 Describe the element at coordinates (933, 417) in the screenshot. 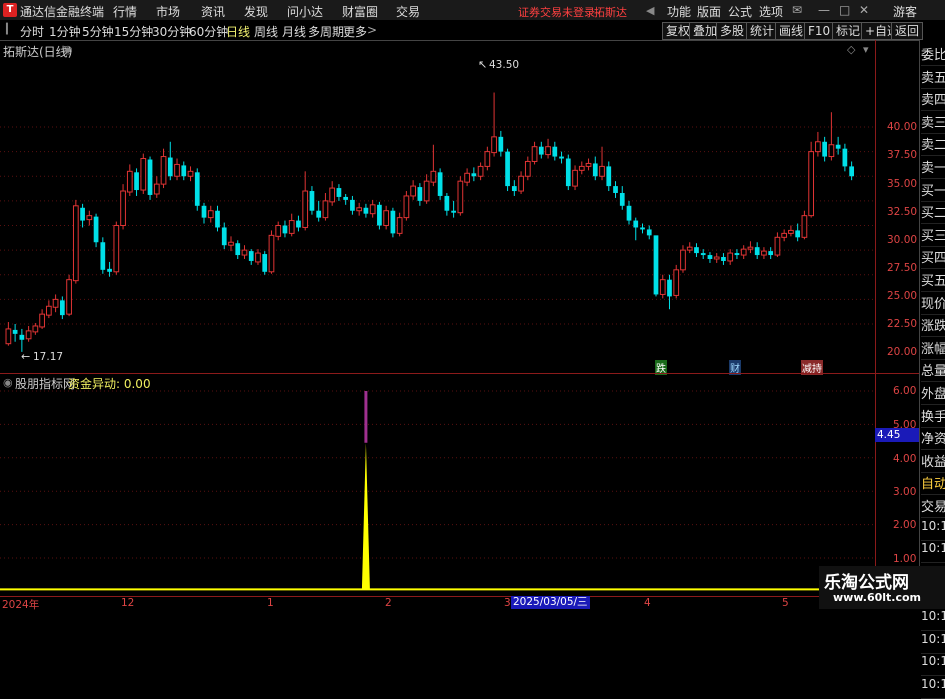

I see `side-panel-item: 换手` at that location.